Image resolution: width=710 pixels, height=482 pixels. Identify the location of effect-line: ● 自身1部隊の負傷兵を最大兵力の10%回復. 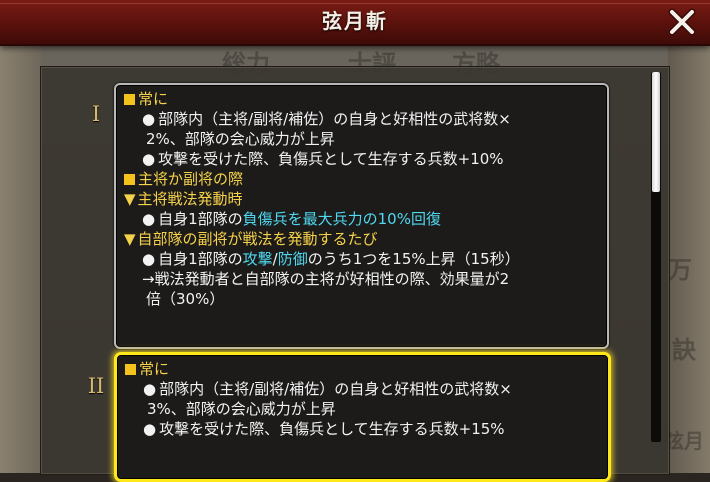
(361, 219).